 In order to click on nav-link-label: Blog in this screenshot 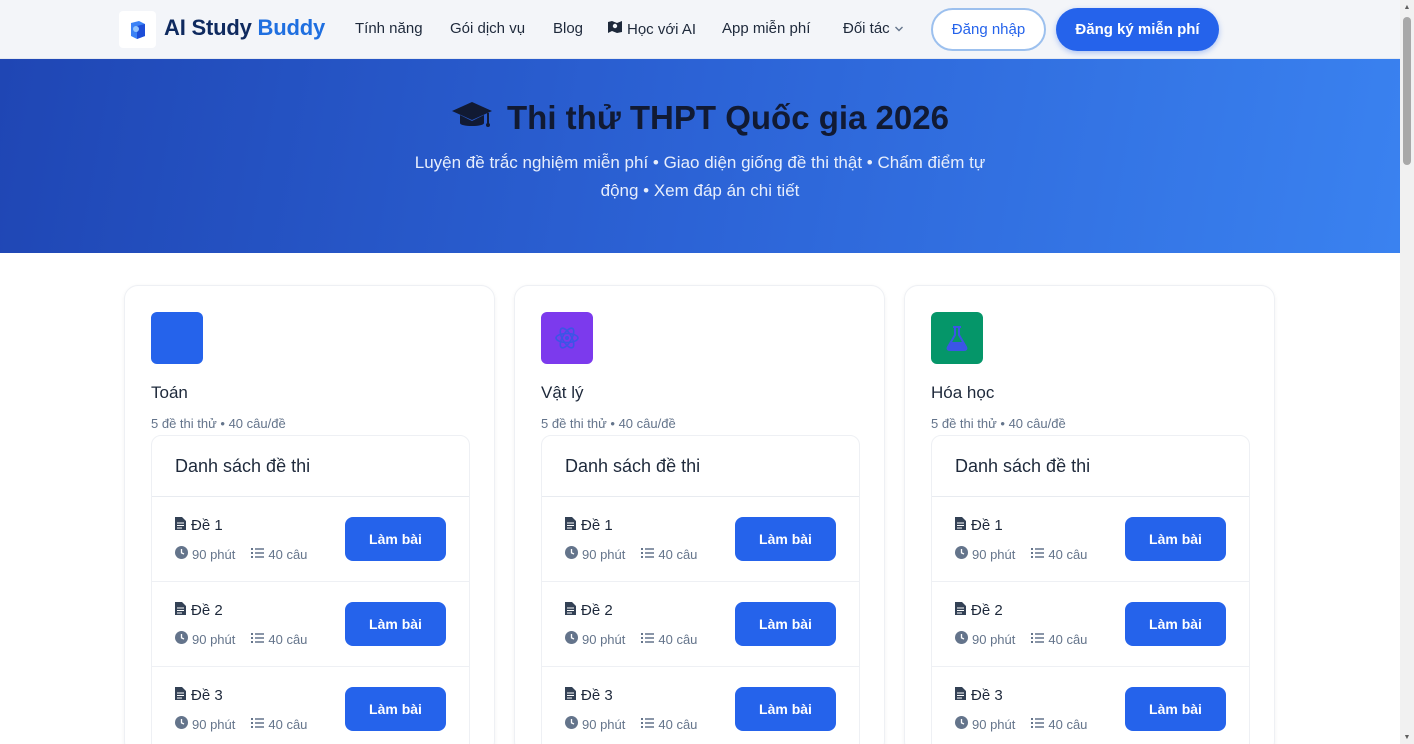, I will do `click(568, 28)`.